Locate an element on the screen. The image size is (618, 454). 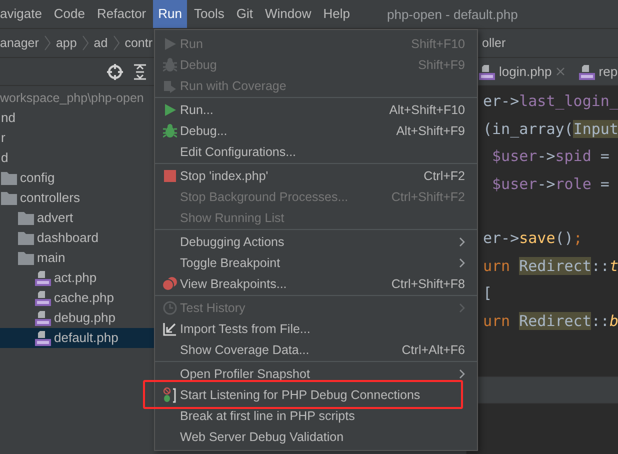
window-title: php-open - default.php is located at coordinates (452, 14).